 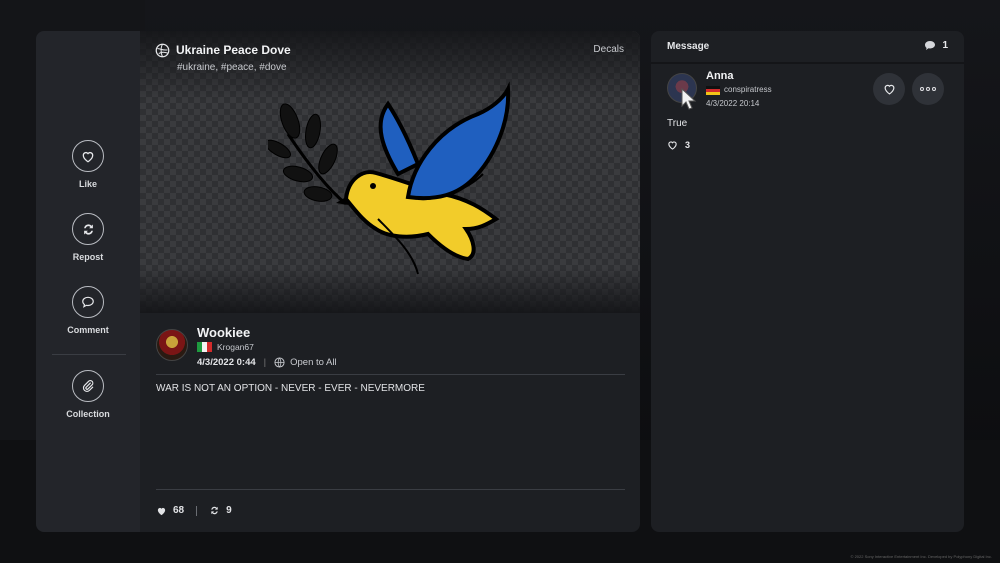 I want to click on stats-separator, so click(x=197, y=510).